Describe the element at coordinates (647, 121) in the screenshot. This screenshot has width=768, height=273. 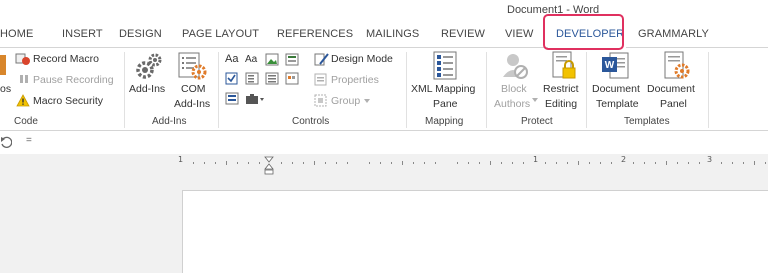
I see `group-label-templates: Templates` at that location.